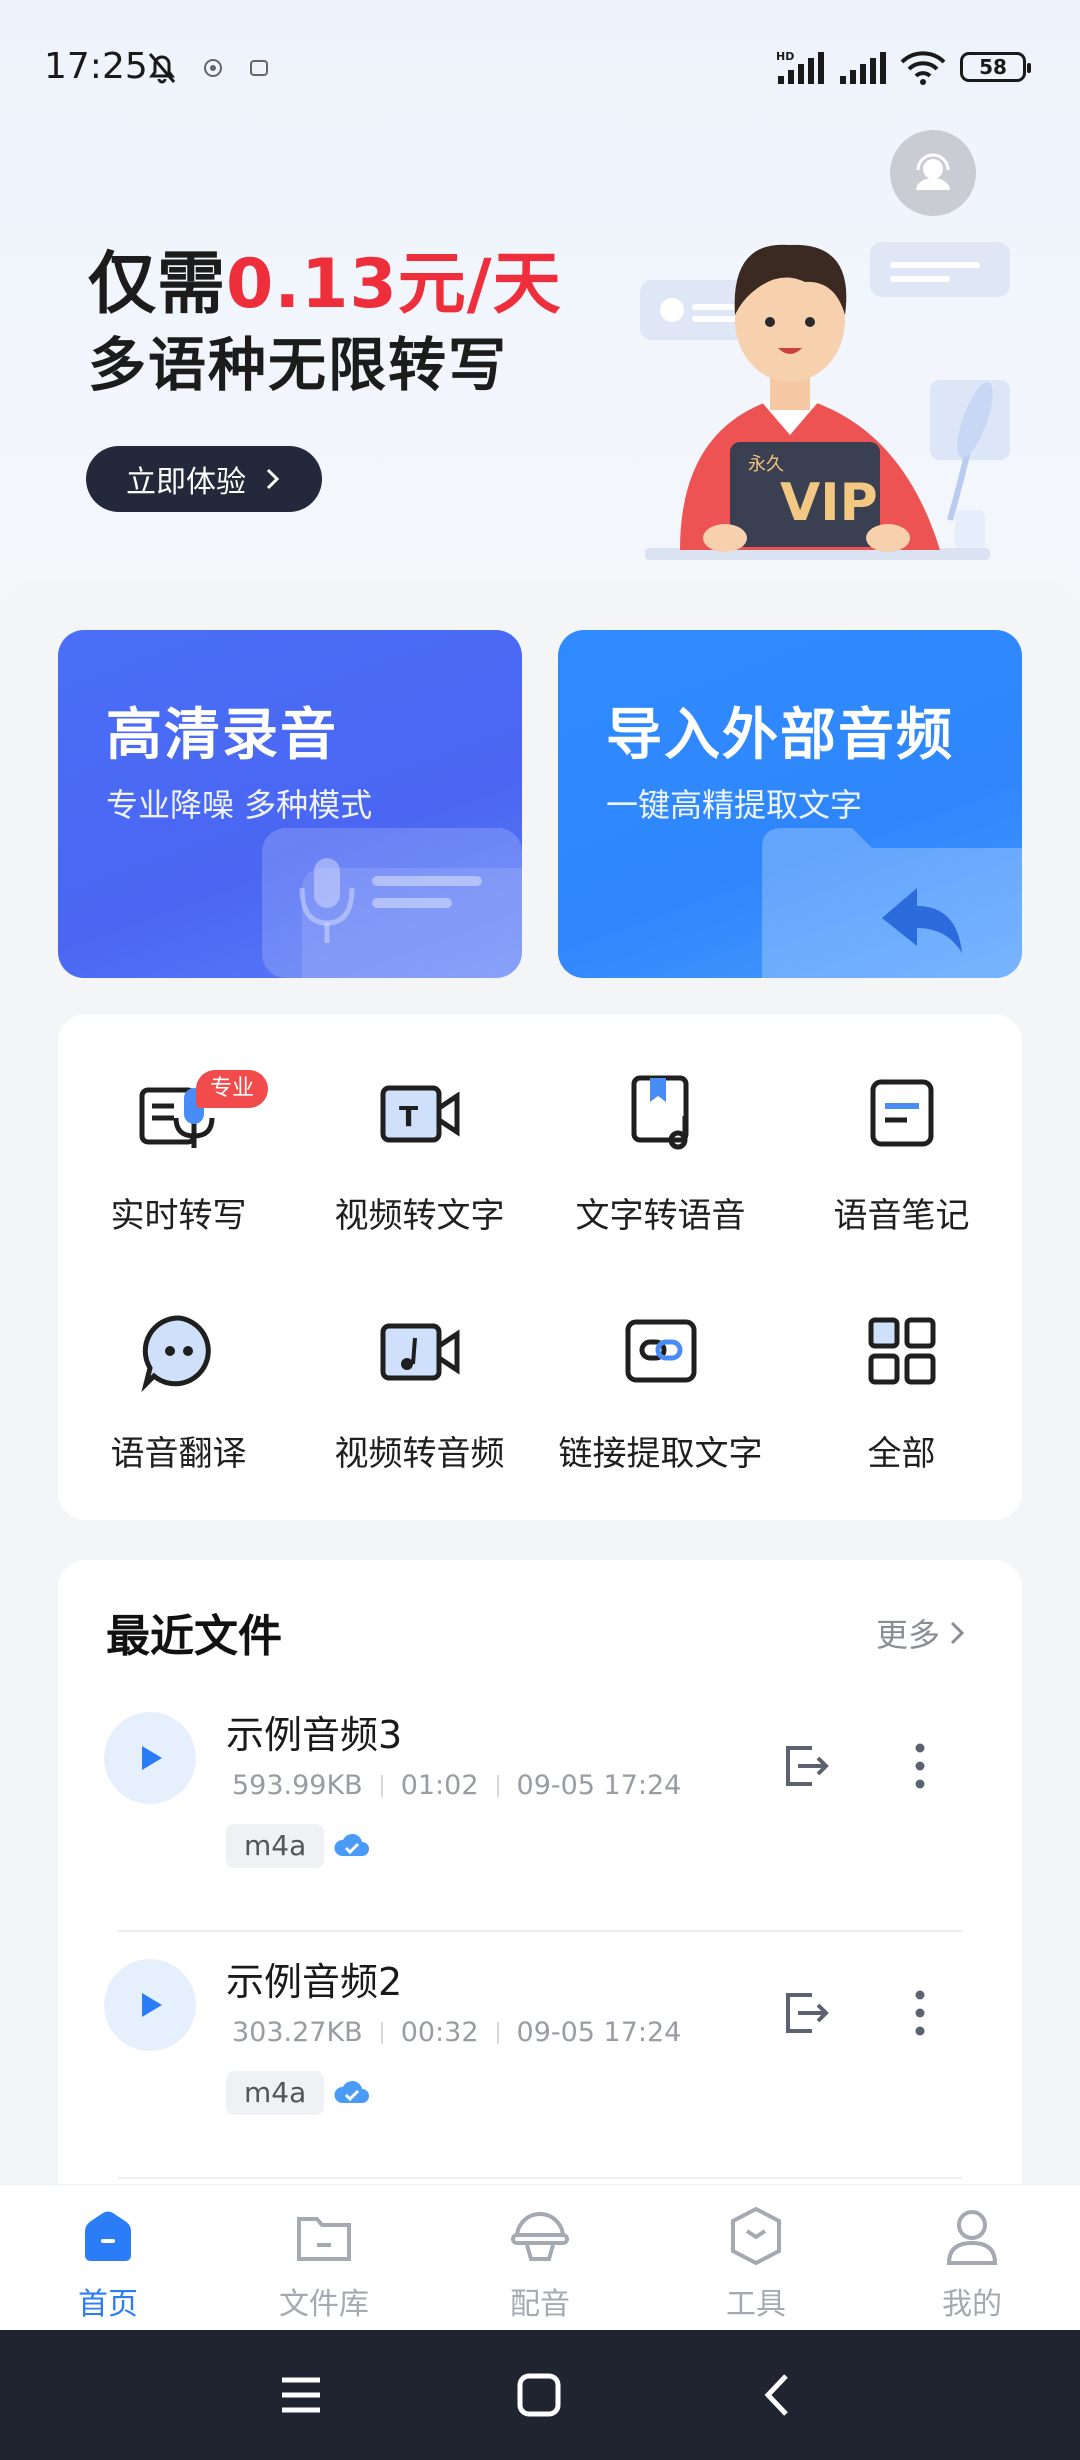 Image resolution: width=1080 pixels, height=2460 pixels. I want to click on signal-icon, so click(863, 68).